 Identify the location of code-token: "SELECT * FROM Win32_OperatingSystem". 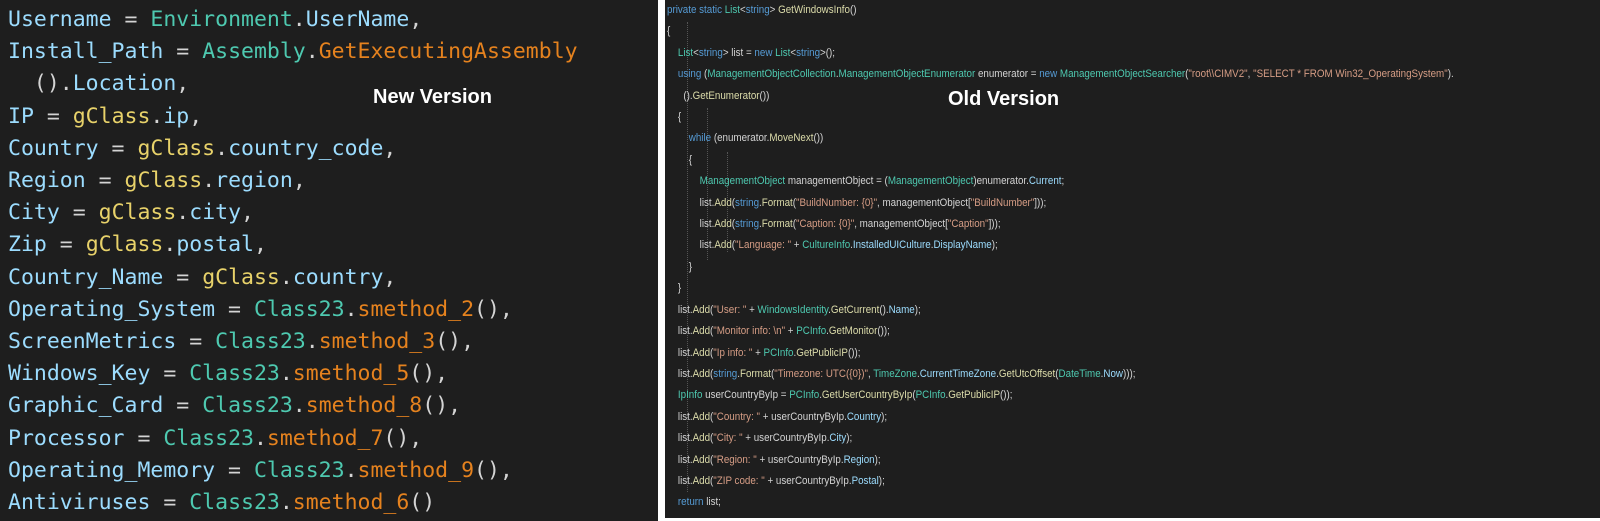
(1350, 74).